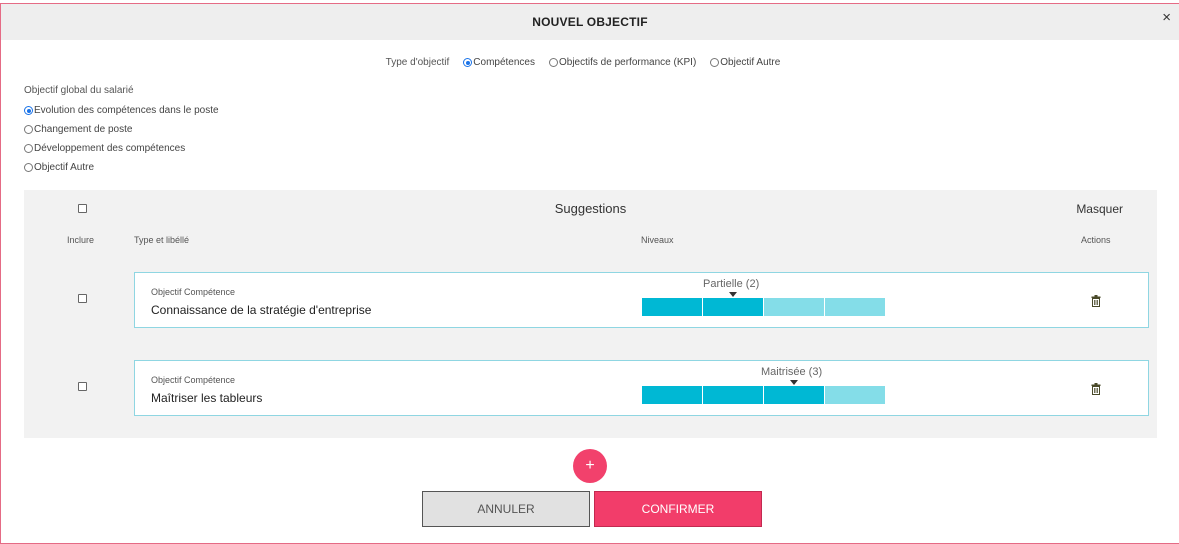  I want to click on global-objective-option-developpement: Développement des compétences, so click(121, 148).